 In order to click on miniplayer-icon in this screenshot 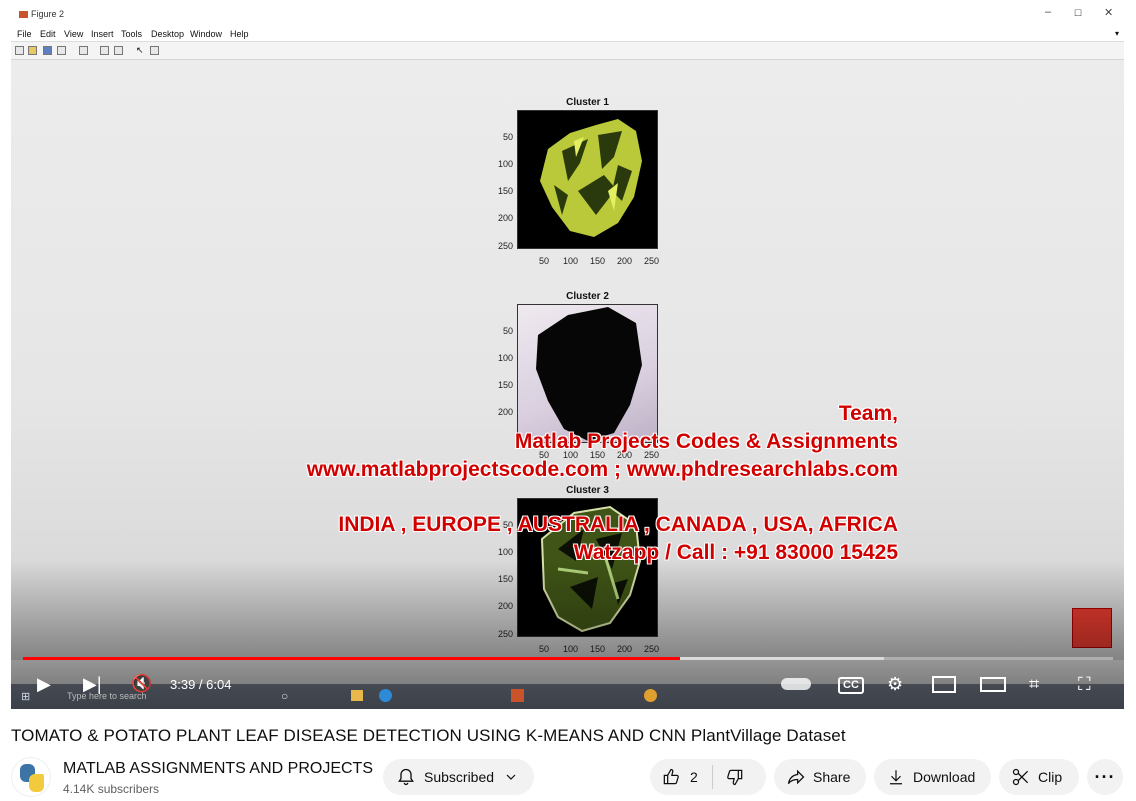, I will do `click(944, 684)`.